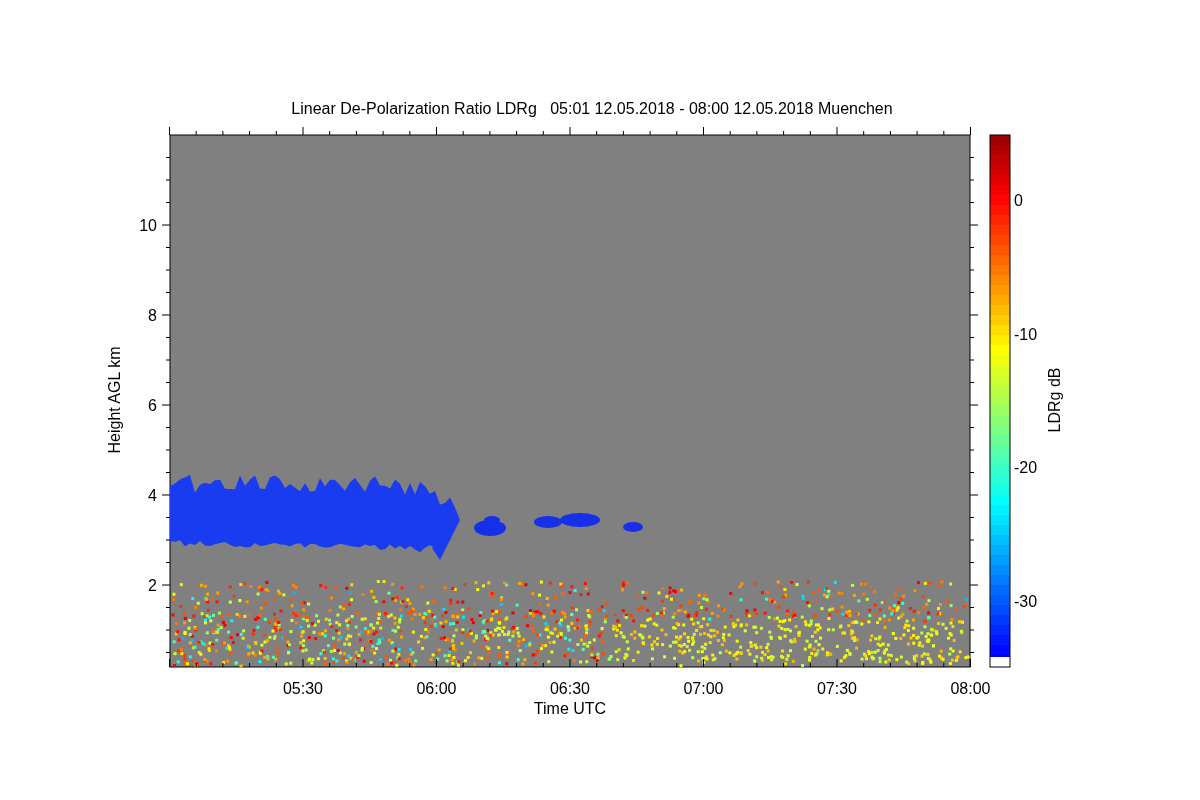  I want to click on y-tick-label: 2, so click(152, 585).